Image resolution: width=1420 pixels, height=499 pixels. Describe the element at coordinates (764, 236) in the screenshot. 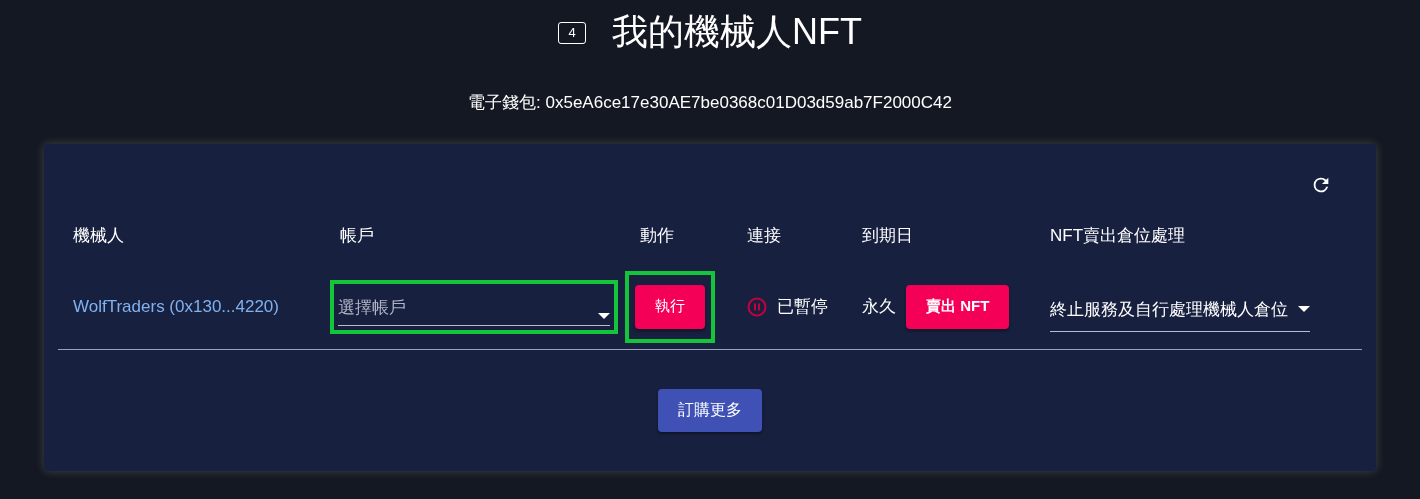

I see `column-header: 連接` at that location.